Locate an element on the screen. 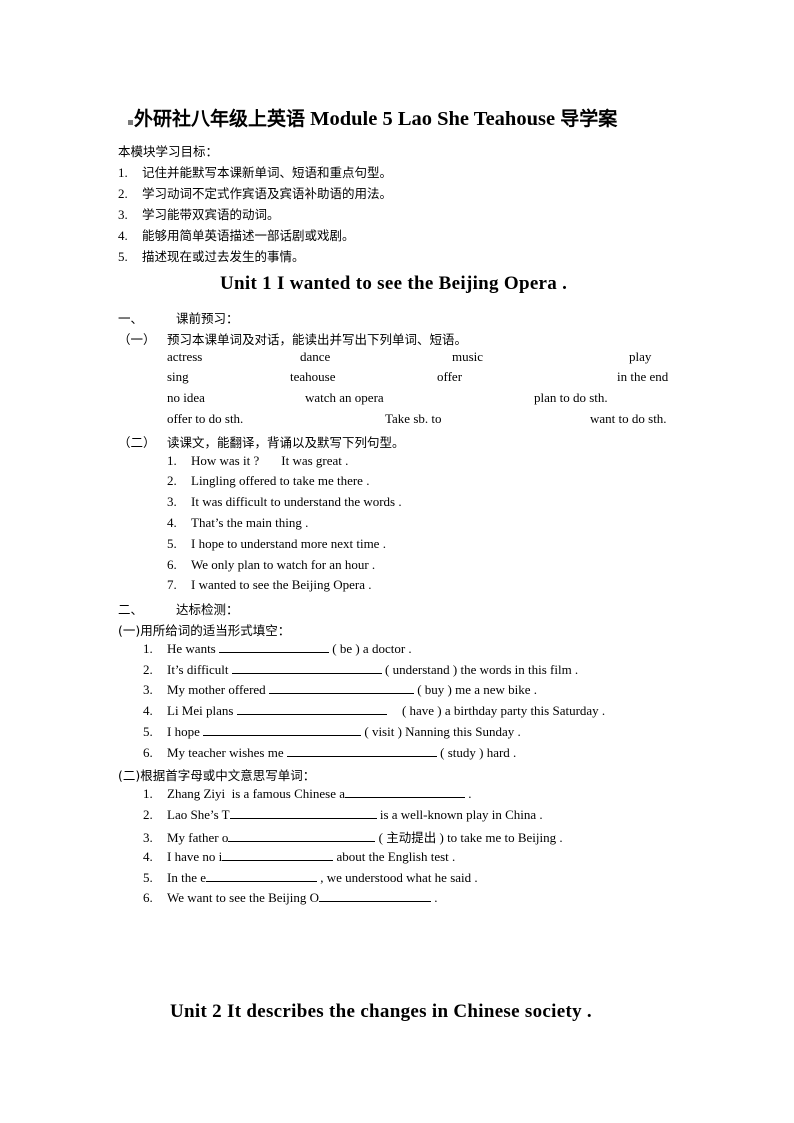 The image size is (794, 1123). sub1-number: （一） is located at coordinates (137, 339).